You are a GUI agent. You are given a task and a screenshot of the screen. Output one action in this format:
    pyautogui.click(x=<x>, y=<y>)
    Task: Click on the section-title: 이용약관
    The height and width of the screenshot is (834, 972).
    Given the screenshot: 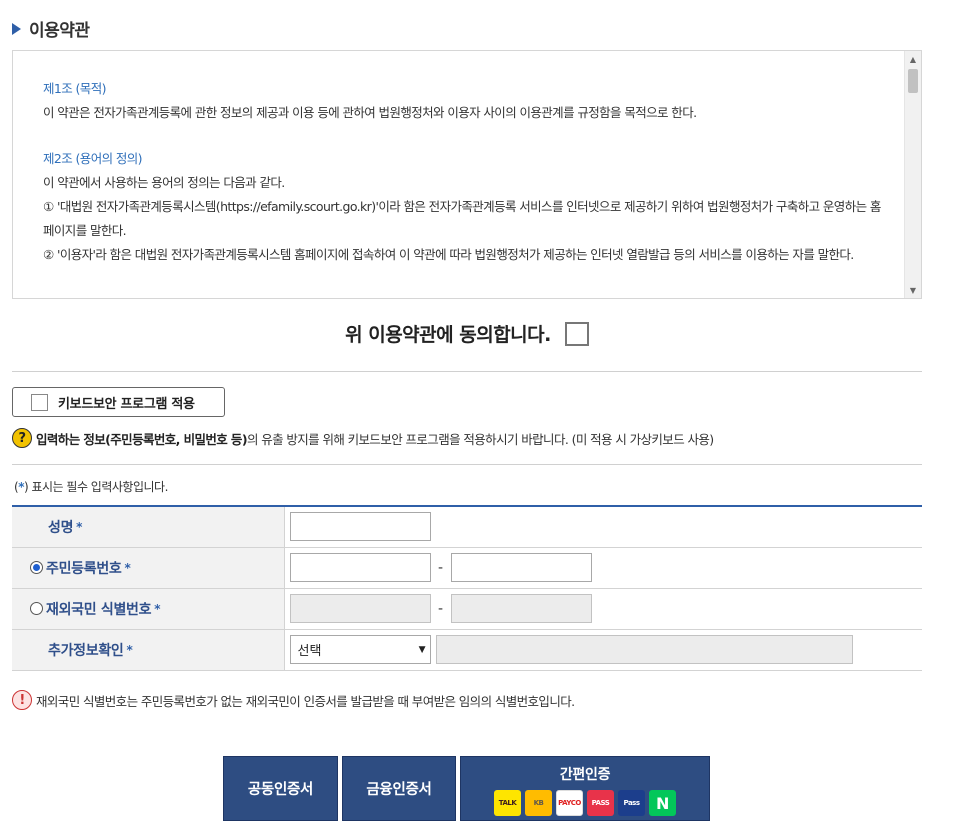 What is the action you would take?
    pyautogui.click(x=59, y=31)
    